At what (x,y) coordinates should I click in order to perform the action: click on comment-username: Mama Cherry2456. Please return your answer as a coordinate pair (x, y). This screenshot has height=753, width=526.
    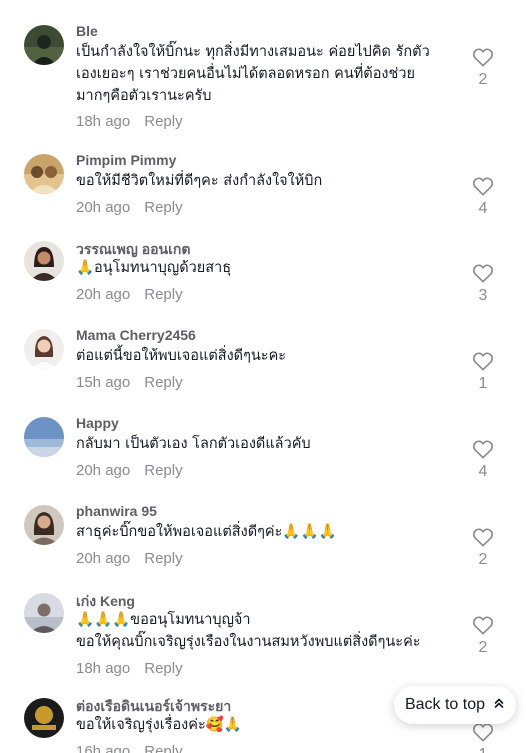
    Looking at the image, I should click on (136, 335).